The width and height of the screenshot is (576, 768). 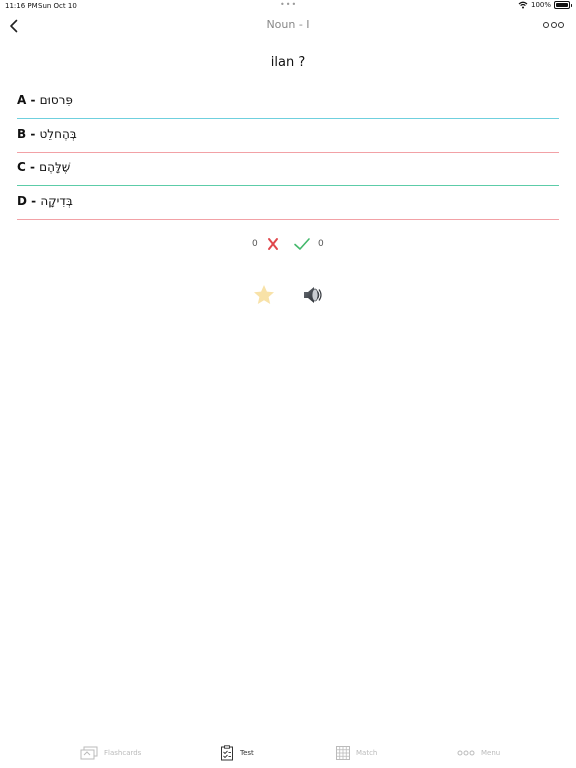 I want to click on favorite-star-button, so click(x=264, y=295).